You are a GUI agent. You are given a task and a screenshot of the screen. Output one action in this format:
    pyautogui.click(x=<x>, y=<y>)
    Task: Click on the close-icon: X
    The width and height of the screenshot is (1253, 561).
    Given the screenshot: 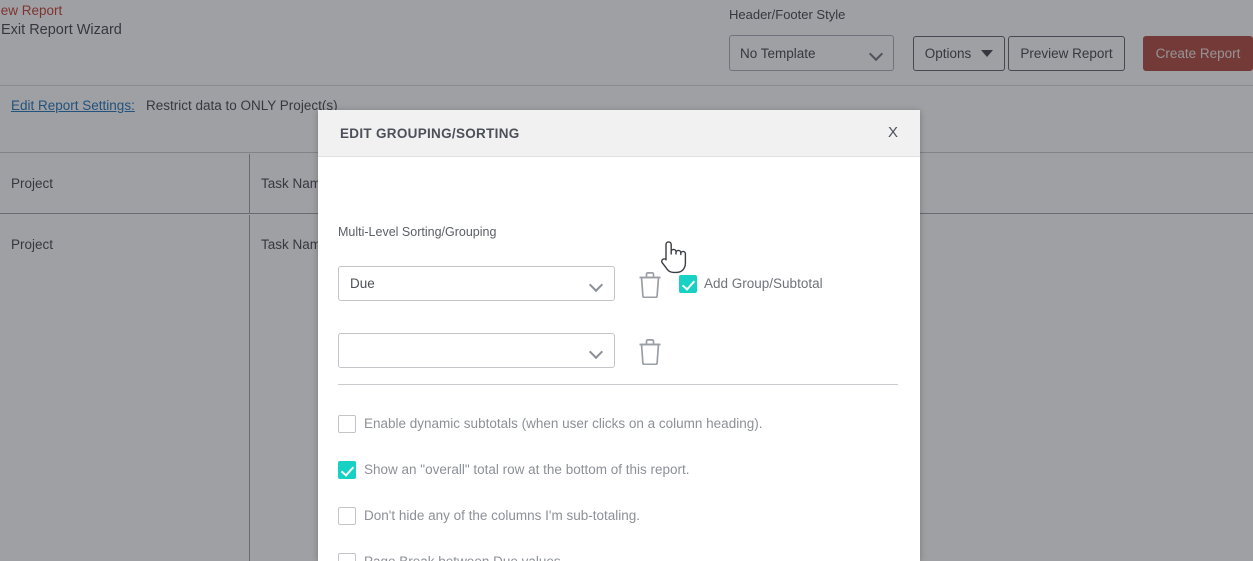 What is the action you would take?
    pyautogui.click(x=893, y=132)
    